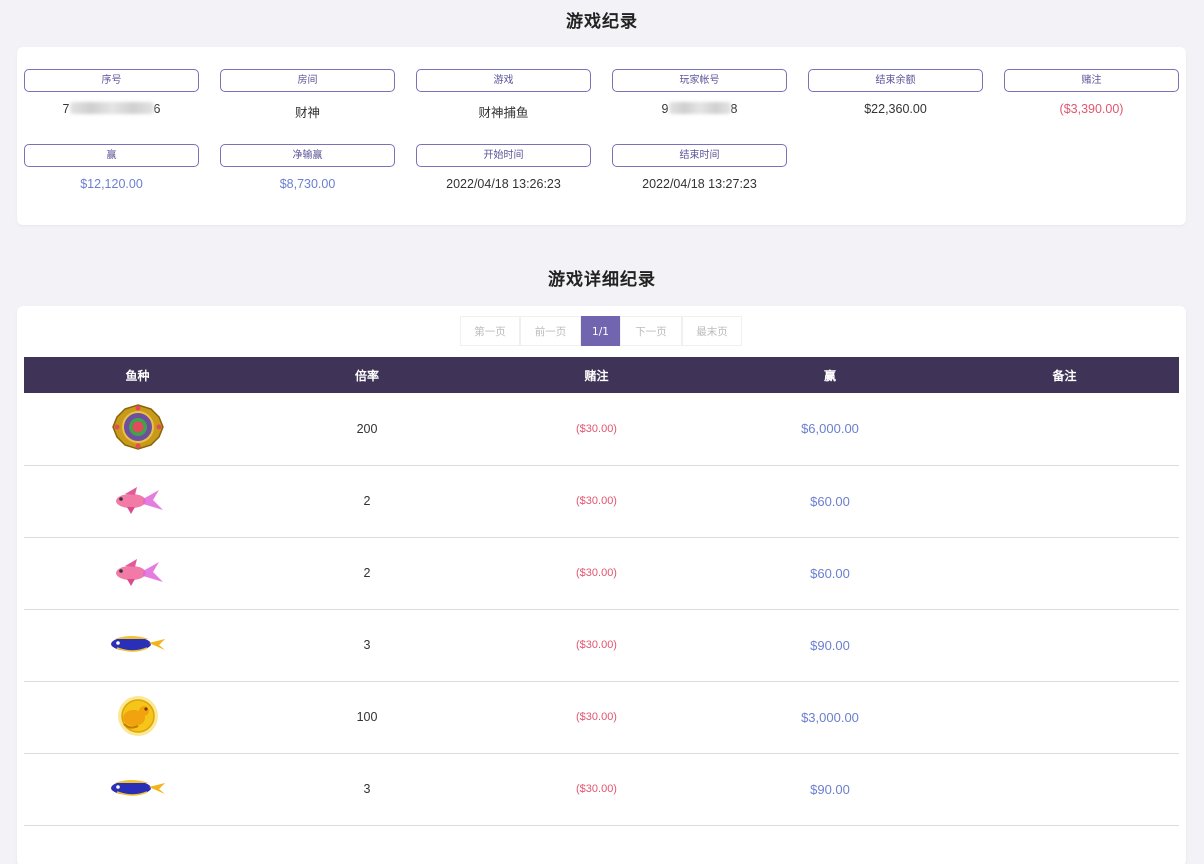 This screenshot has height=864, width=1204. I want to click on field-value: $8,730.00, so click(307, 184).